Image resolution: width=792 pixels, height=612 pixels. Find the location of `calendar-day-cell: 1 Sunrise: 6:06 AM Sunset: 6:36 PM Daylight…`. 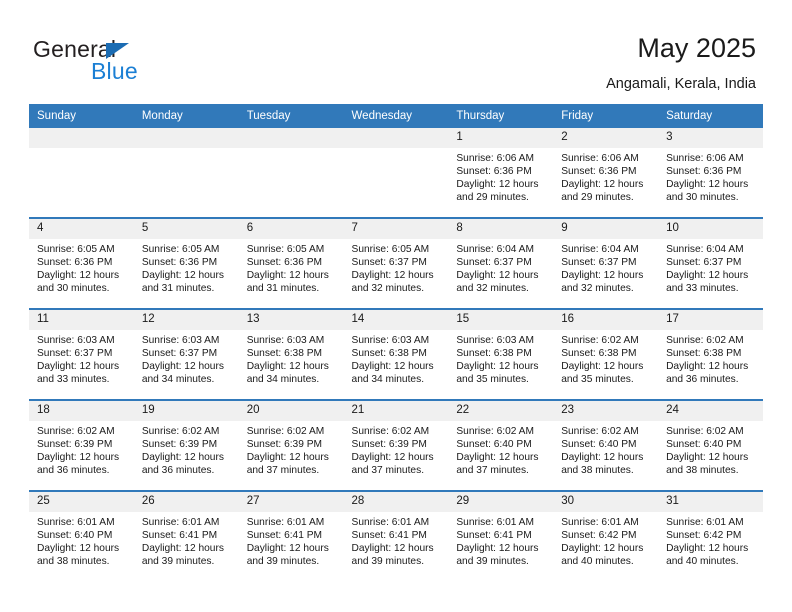

calendar-day-cell: 1 Sunrise: 6:06 AM Sunset: 6:36 PM Daylight… is located at coordinates (501, 173).